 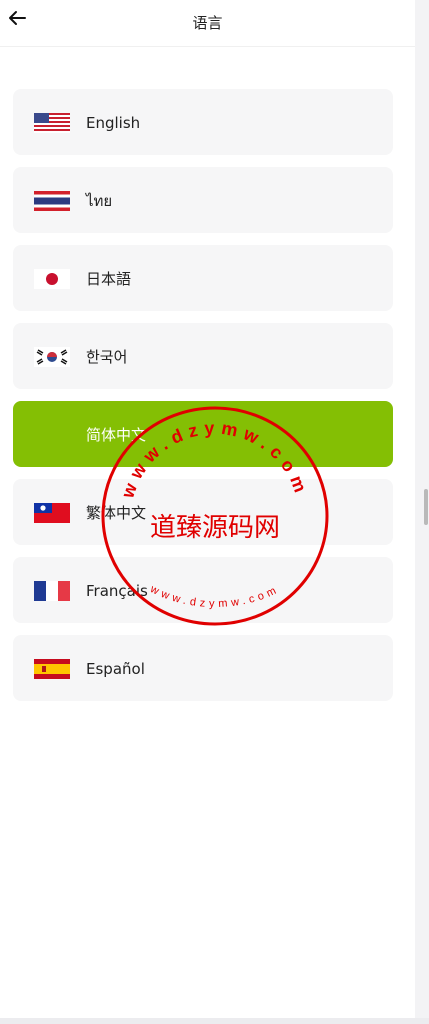 I want to click on language-item-spanish: Español, so click(x=203, y=668).